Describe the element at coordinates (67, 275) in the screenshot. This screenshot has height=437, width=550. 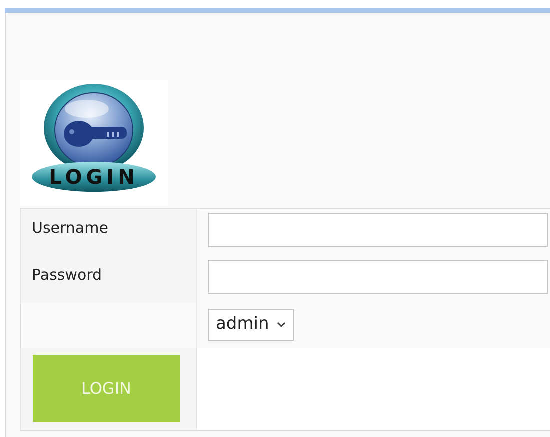
I see `field-label: Password` at that location.